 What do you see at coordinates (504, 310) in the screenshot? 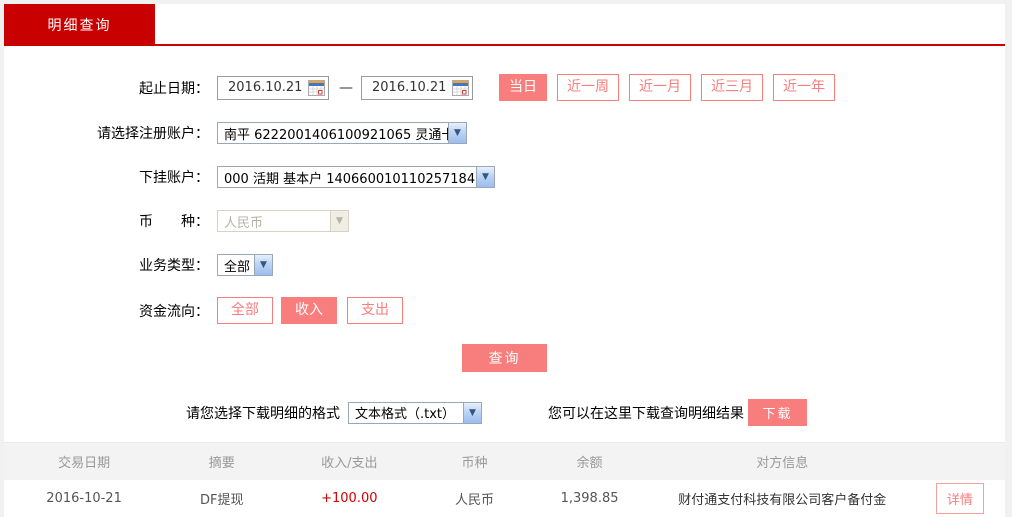
I see `fund-flow-row: 资金流向： 全部 收入 支出` at bounding box center [504, 310].